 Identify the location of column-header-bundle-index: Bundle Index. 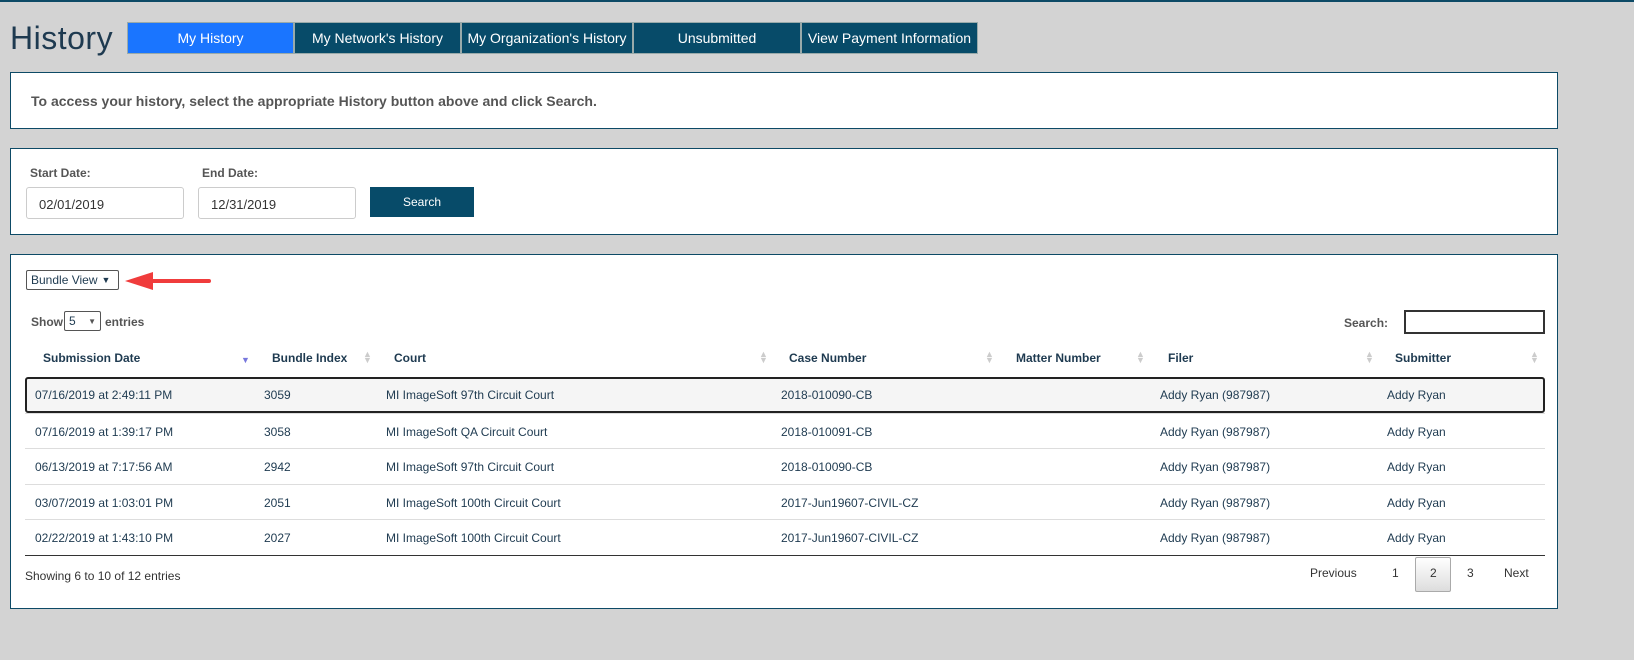
(309, 358).